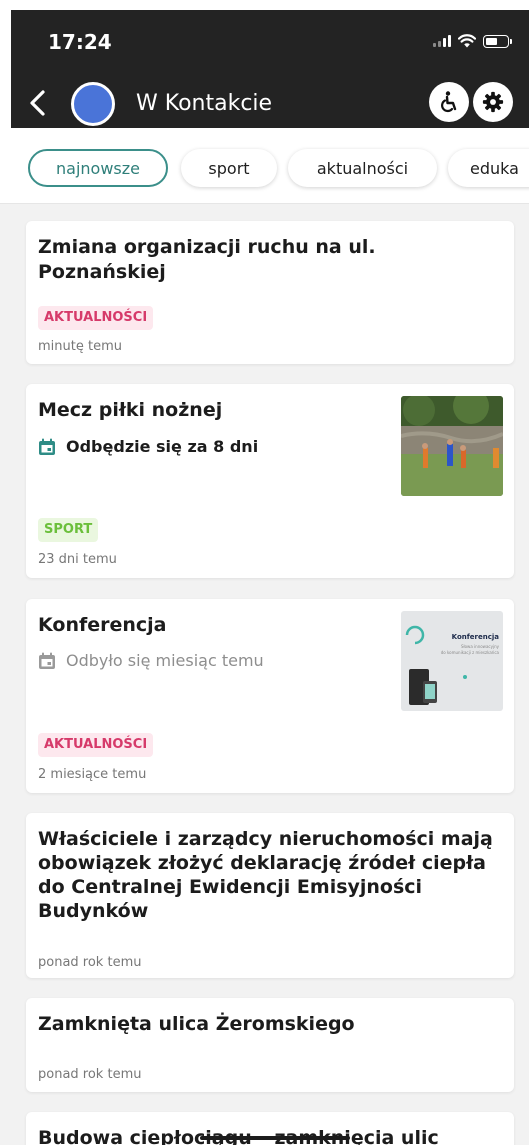 This screenshot has width=529, height=1145. Describe the element at coordinates (130, 410) in the screenshot. I see `card-title: Mecz piłki nożnej` at that location.